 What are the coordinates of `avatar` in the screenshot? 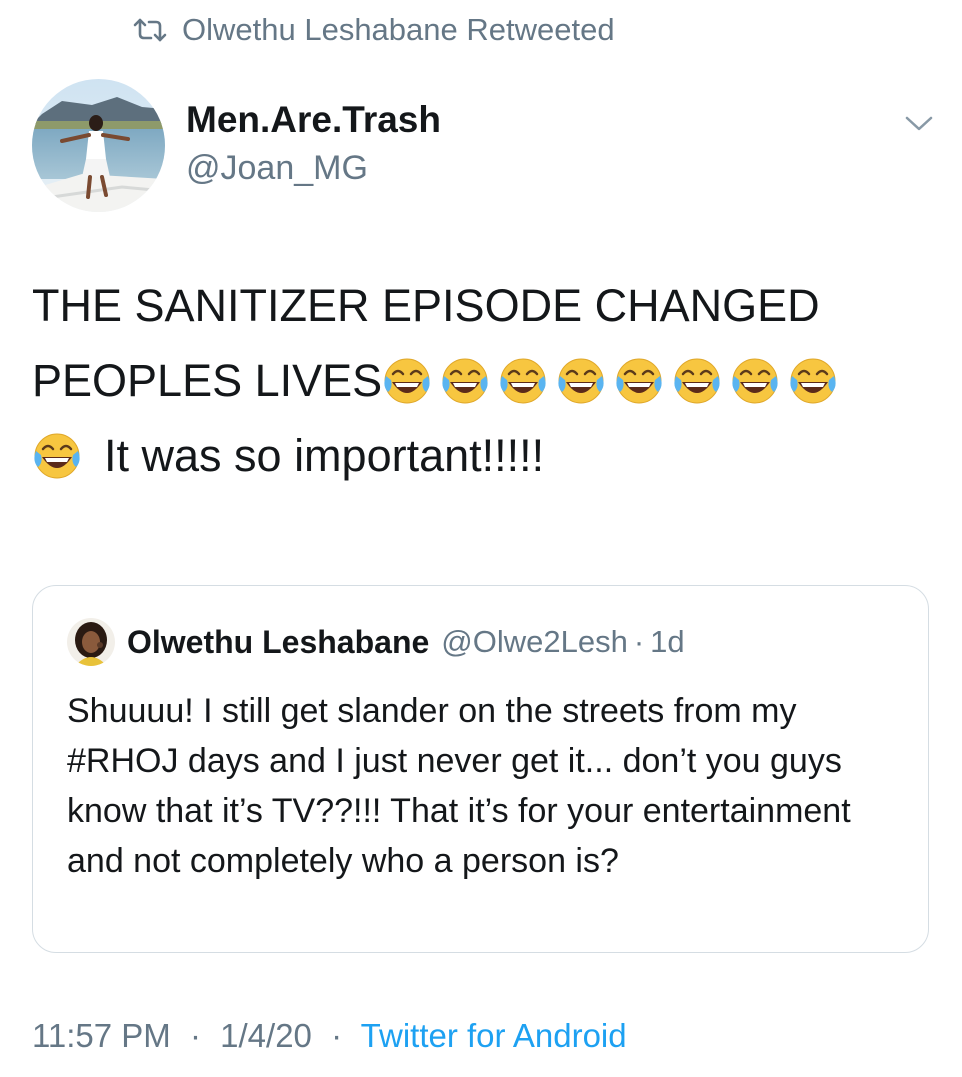 It's located at (98, 145).